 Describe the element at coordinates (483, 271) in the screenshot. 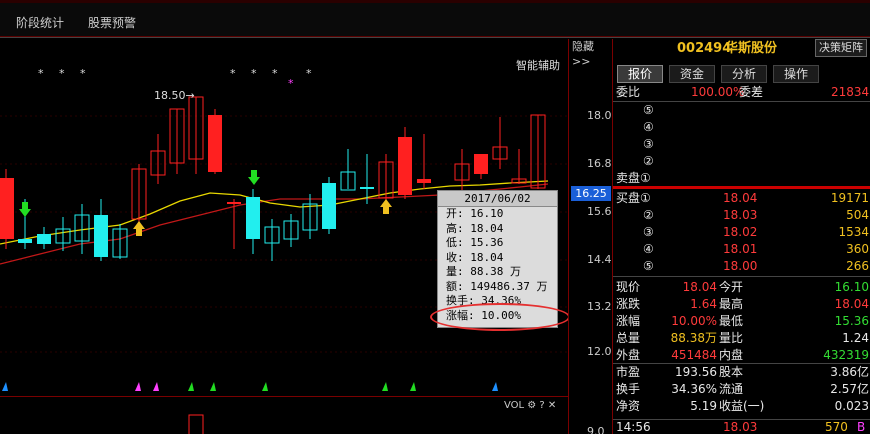

I see `tooltip-volume: 量: 88.38 万` at that location.